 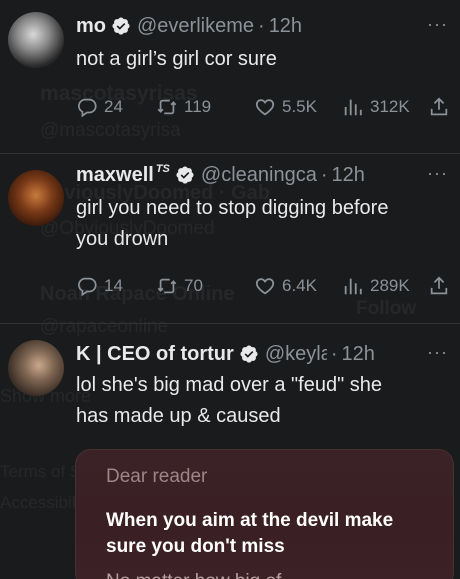 What do you see at coordinates (122, 239) in the screenshot?
I see `tweet-text-line: you drown` at bounding box center [122, 239].